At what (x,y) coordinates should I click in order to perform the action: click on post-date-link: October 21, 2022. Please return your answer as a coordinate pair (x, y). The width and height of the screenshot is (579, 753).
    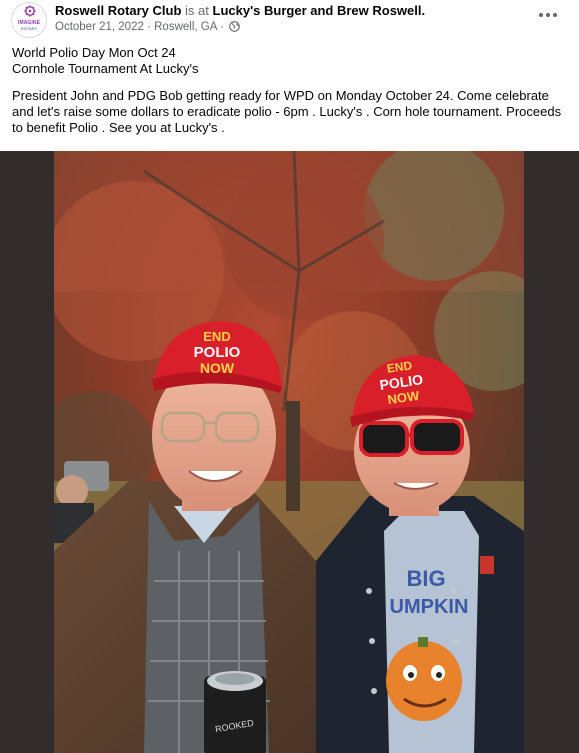
    Looking at the image, I should click on (99, 27).